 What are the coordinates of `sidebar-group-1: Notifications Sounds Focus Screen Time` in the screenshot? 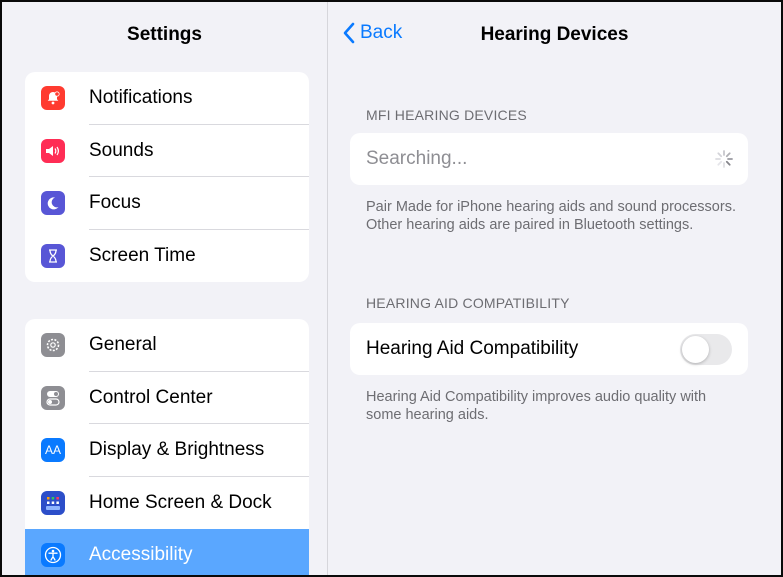 It's located at (167, 177).